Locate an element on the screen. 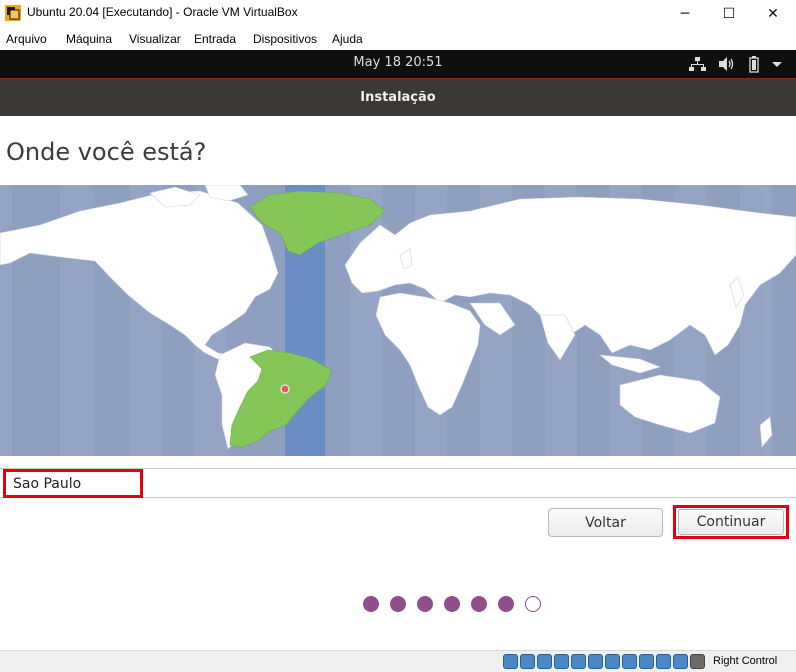 The height and width of the screenshot is (672, 796). optical-drive-icon is located at coordinates (527, 661).